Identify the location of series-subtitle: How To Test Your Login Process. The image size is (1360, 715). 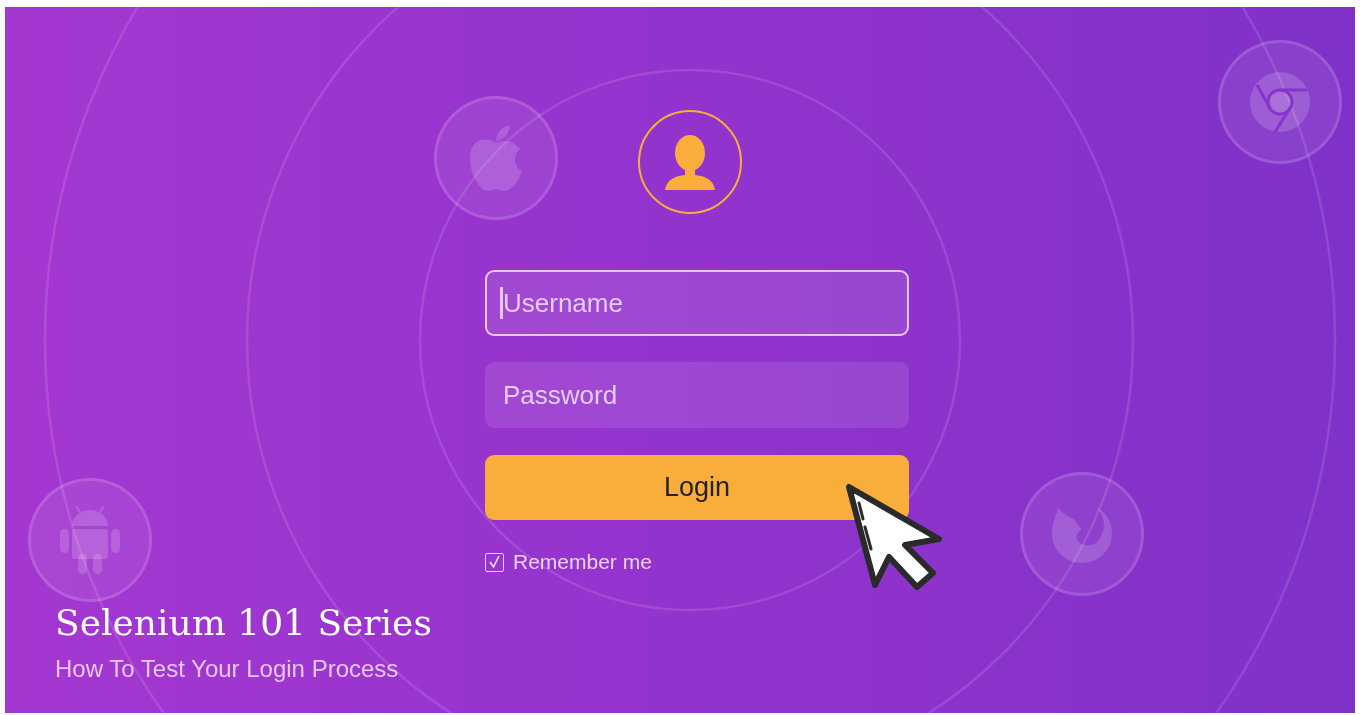
(227, 669).